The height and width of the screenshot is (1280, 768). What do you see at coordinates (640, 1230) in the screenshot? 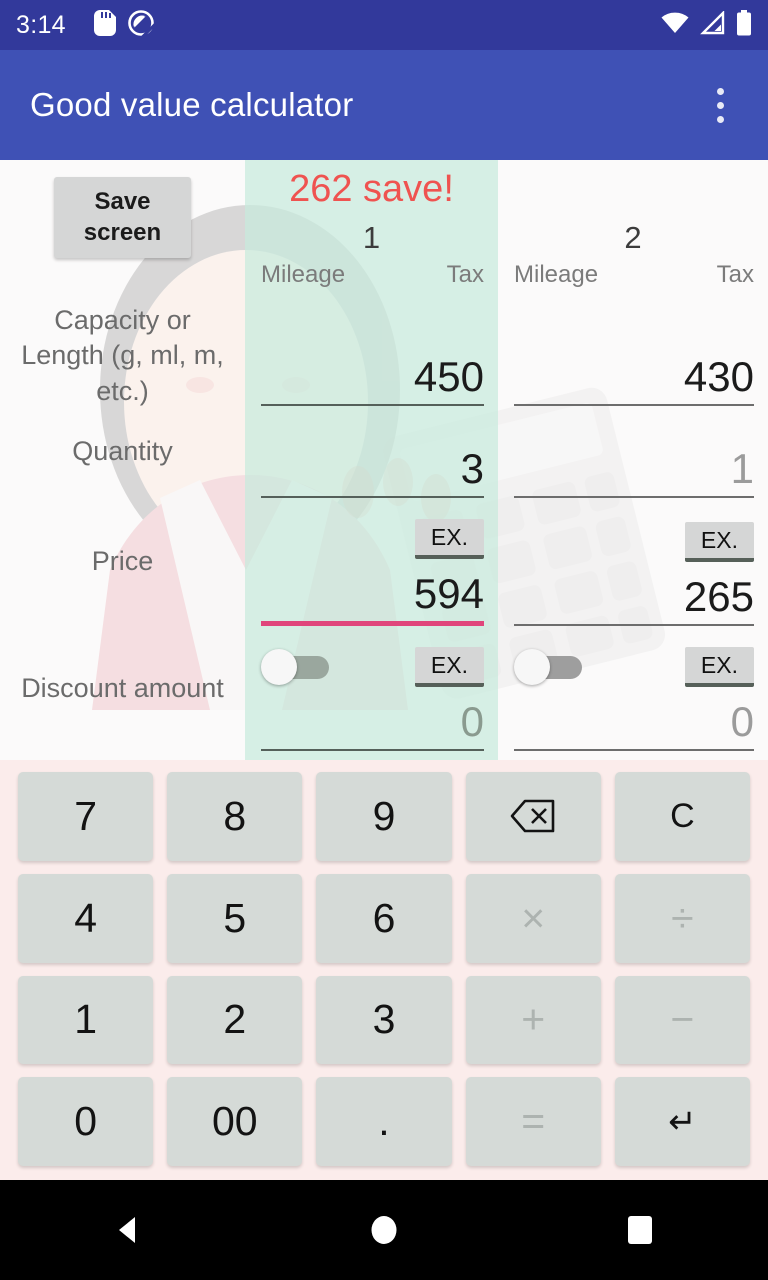
I see `recents-icon` at bounding box center [640, 1230].